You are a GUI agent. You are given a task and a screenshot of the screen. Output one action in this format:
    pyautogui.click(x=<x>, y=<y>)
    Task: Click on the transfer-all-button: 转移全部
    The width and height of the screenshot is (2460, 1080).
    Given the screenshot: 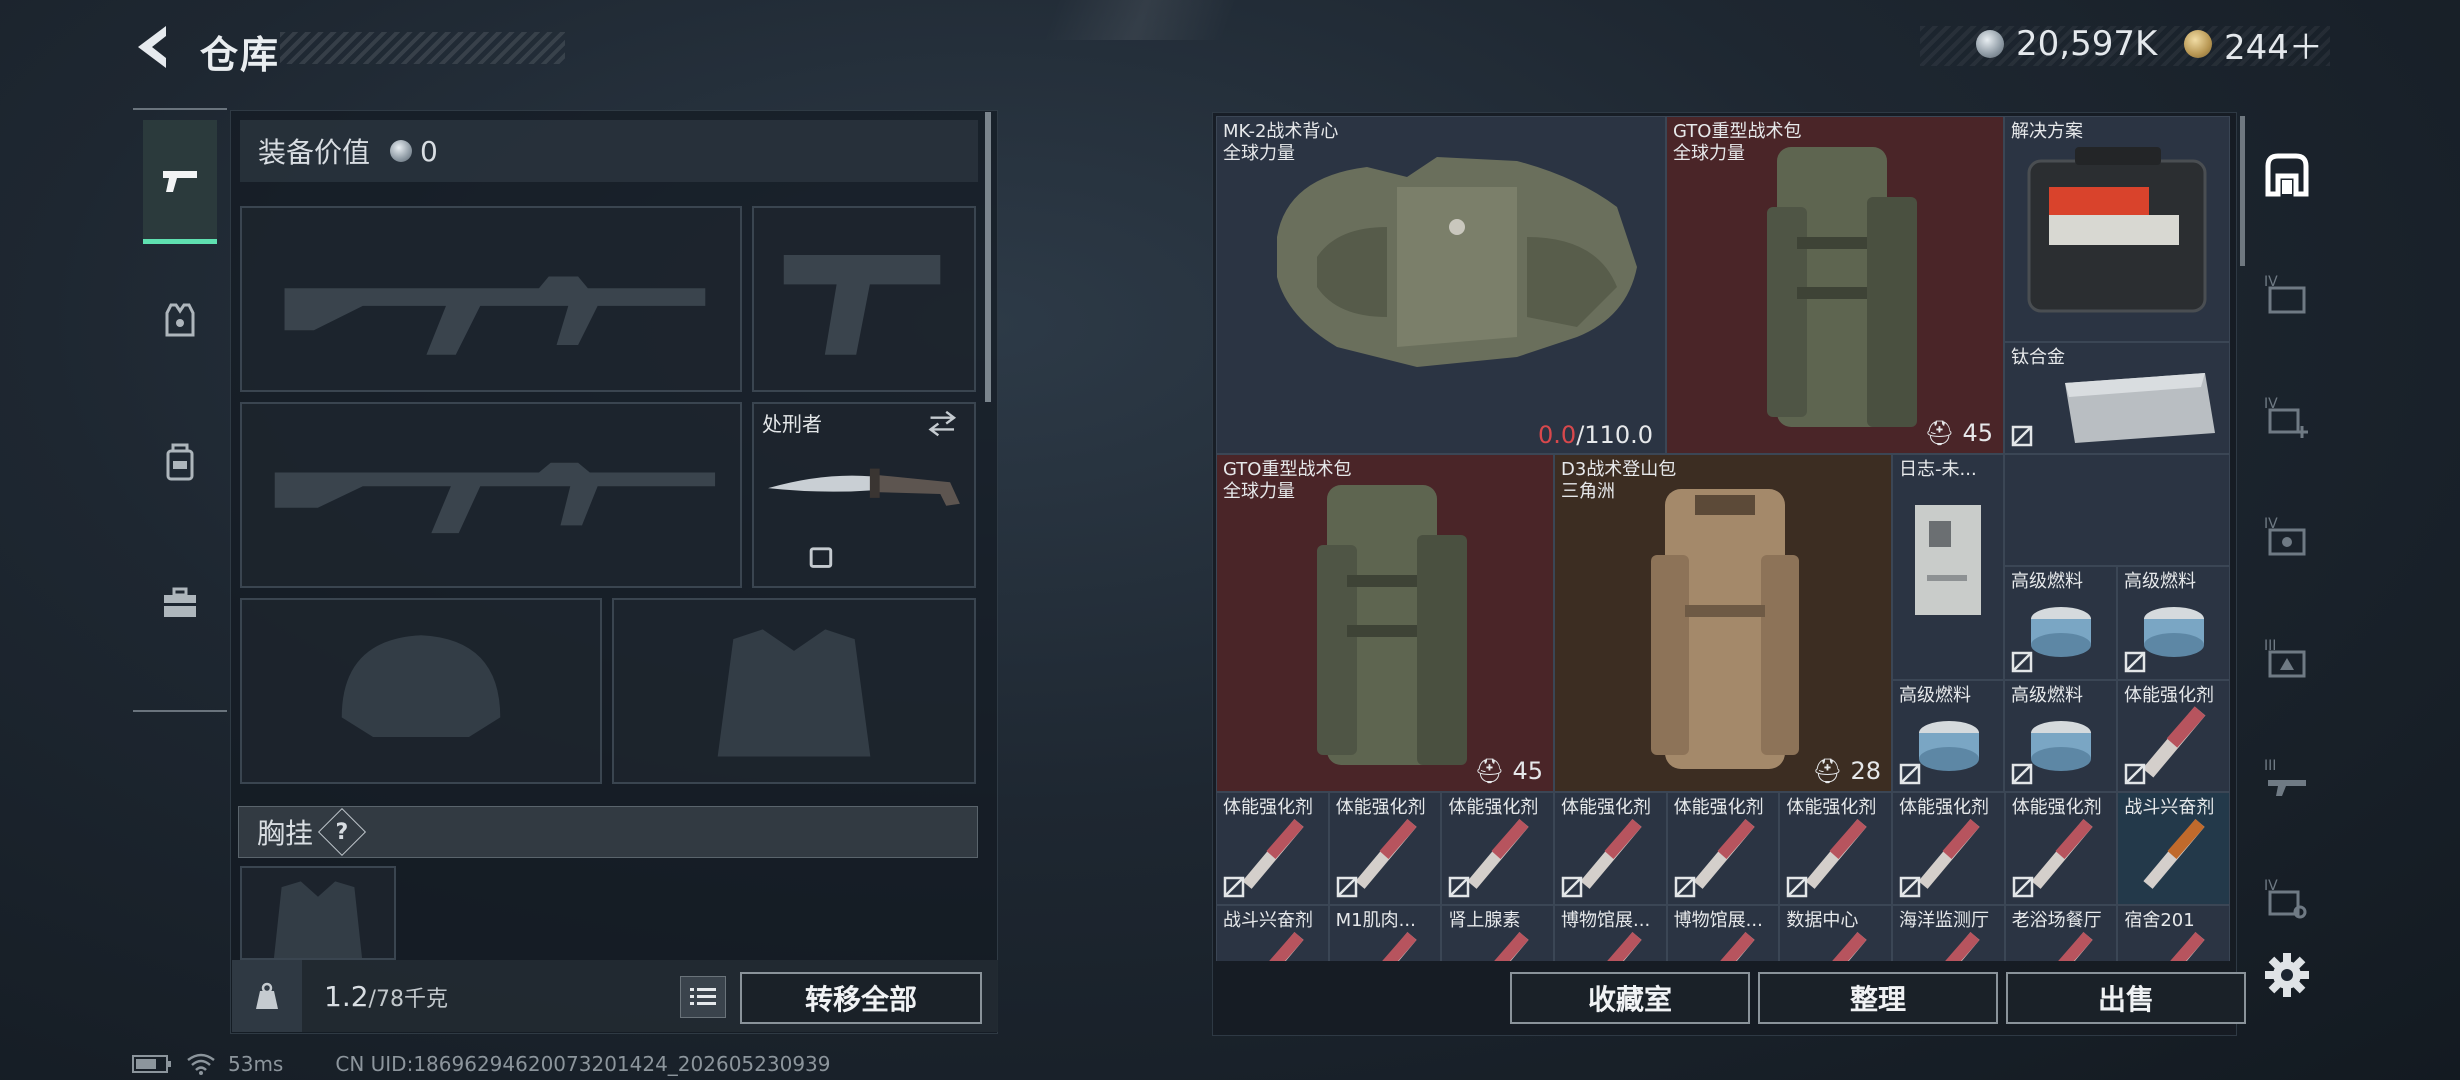 What is the action you would take?
    pyautogui.click(x=861, y=998)
    